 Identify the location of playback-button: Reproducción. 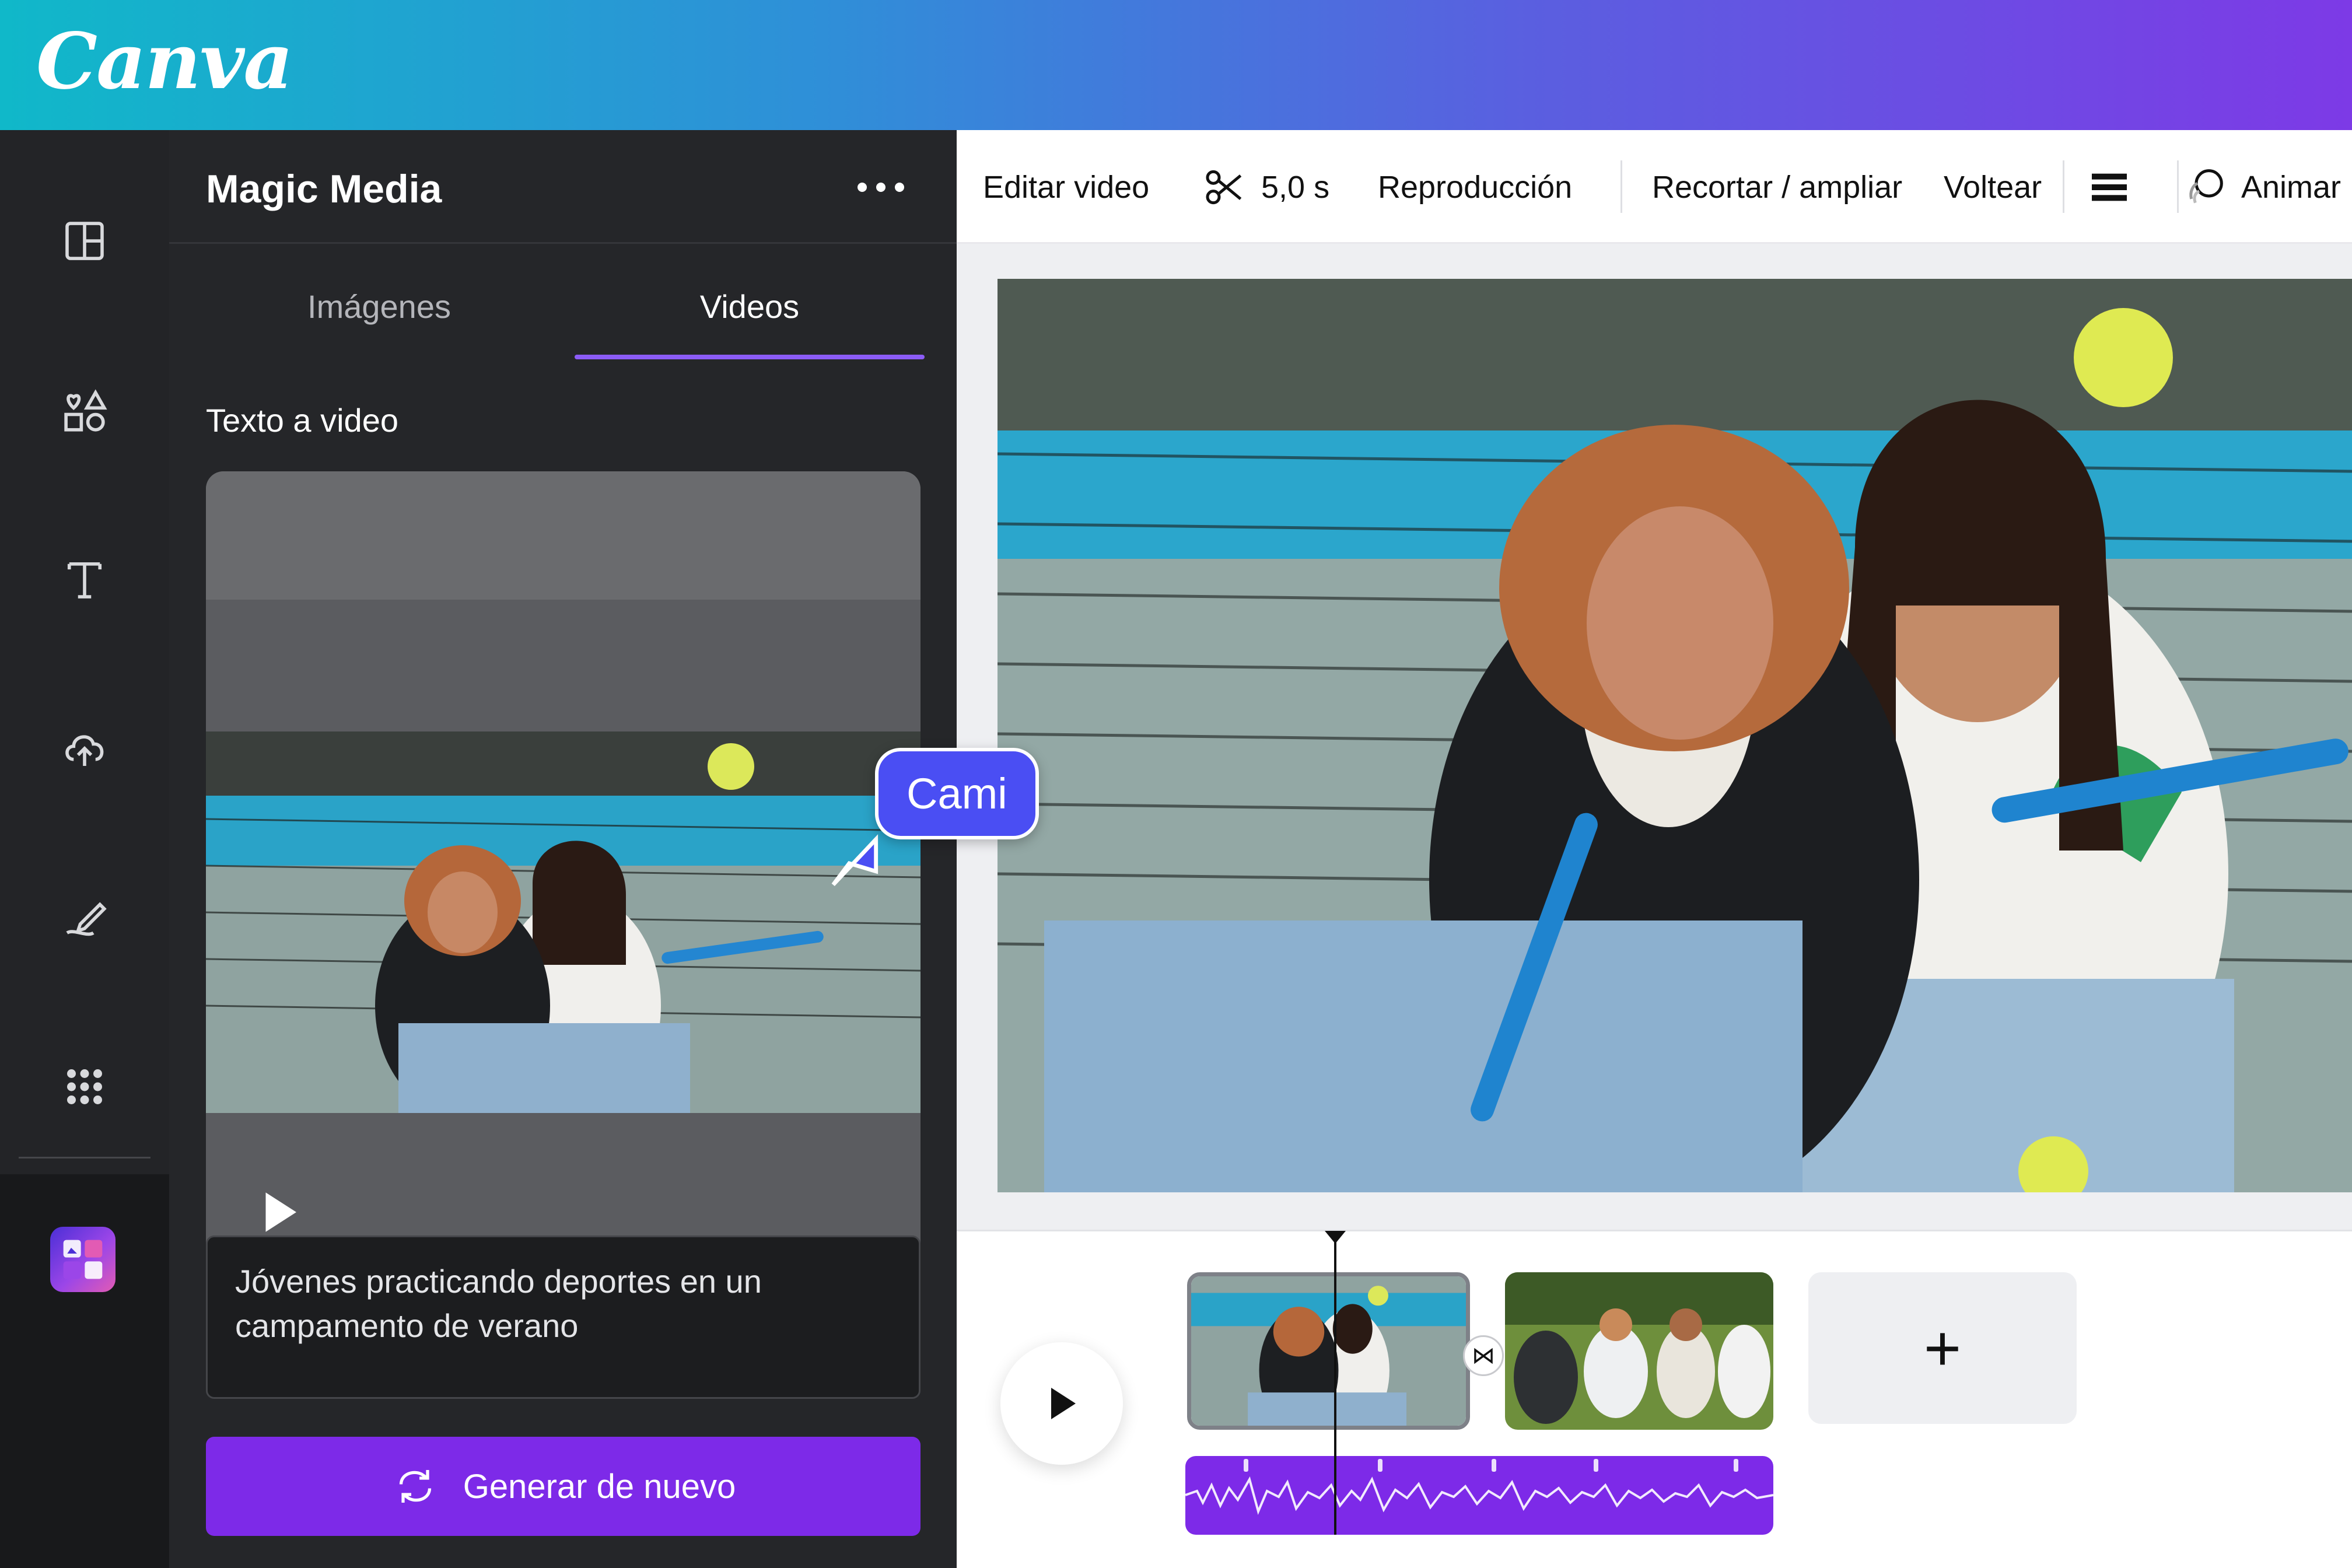
(1475, 187).